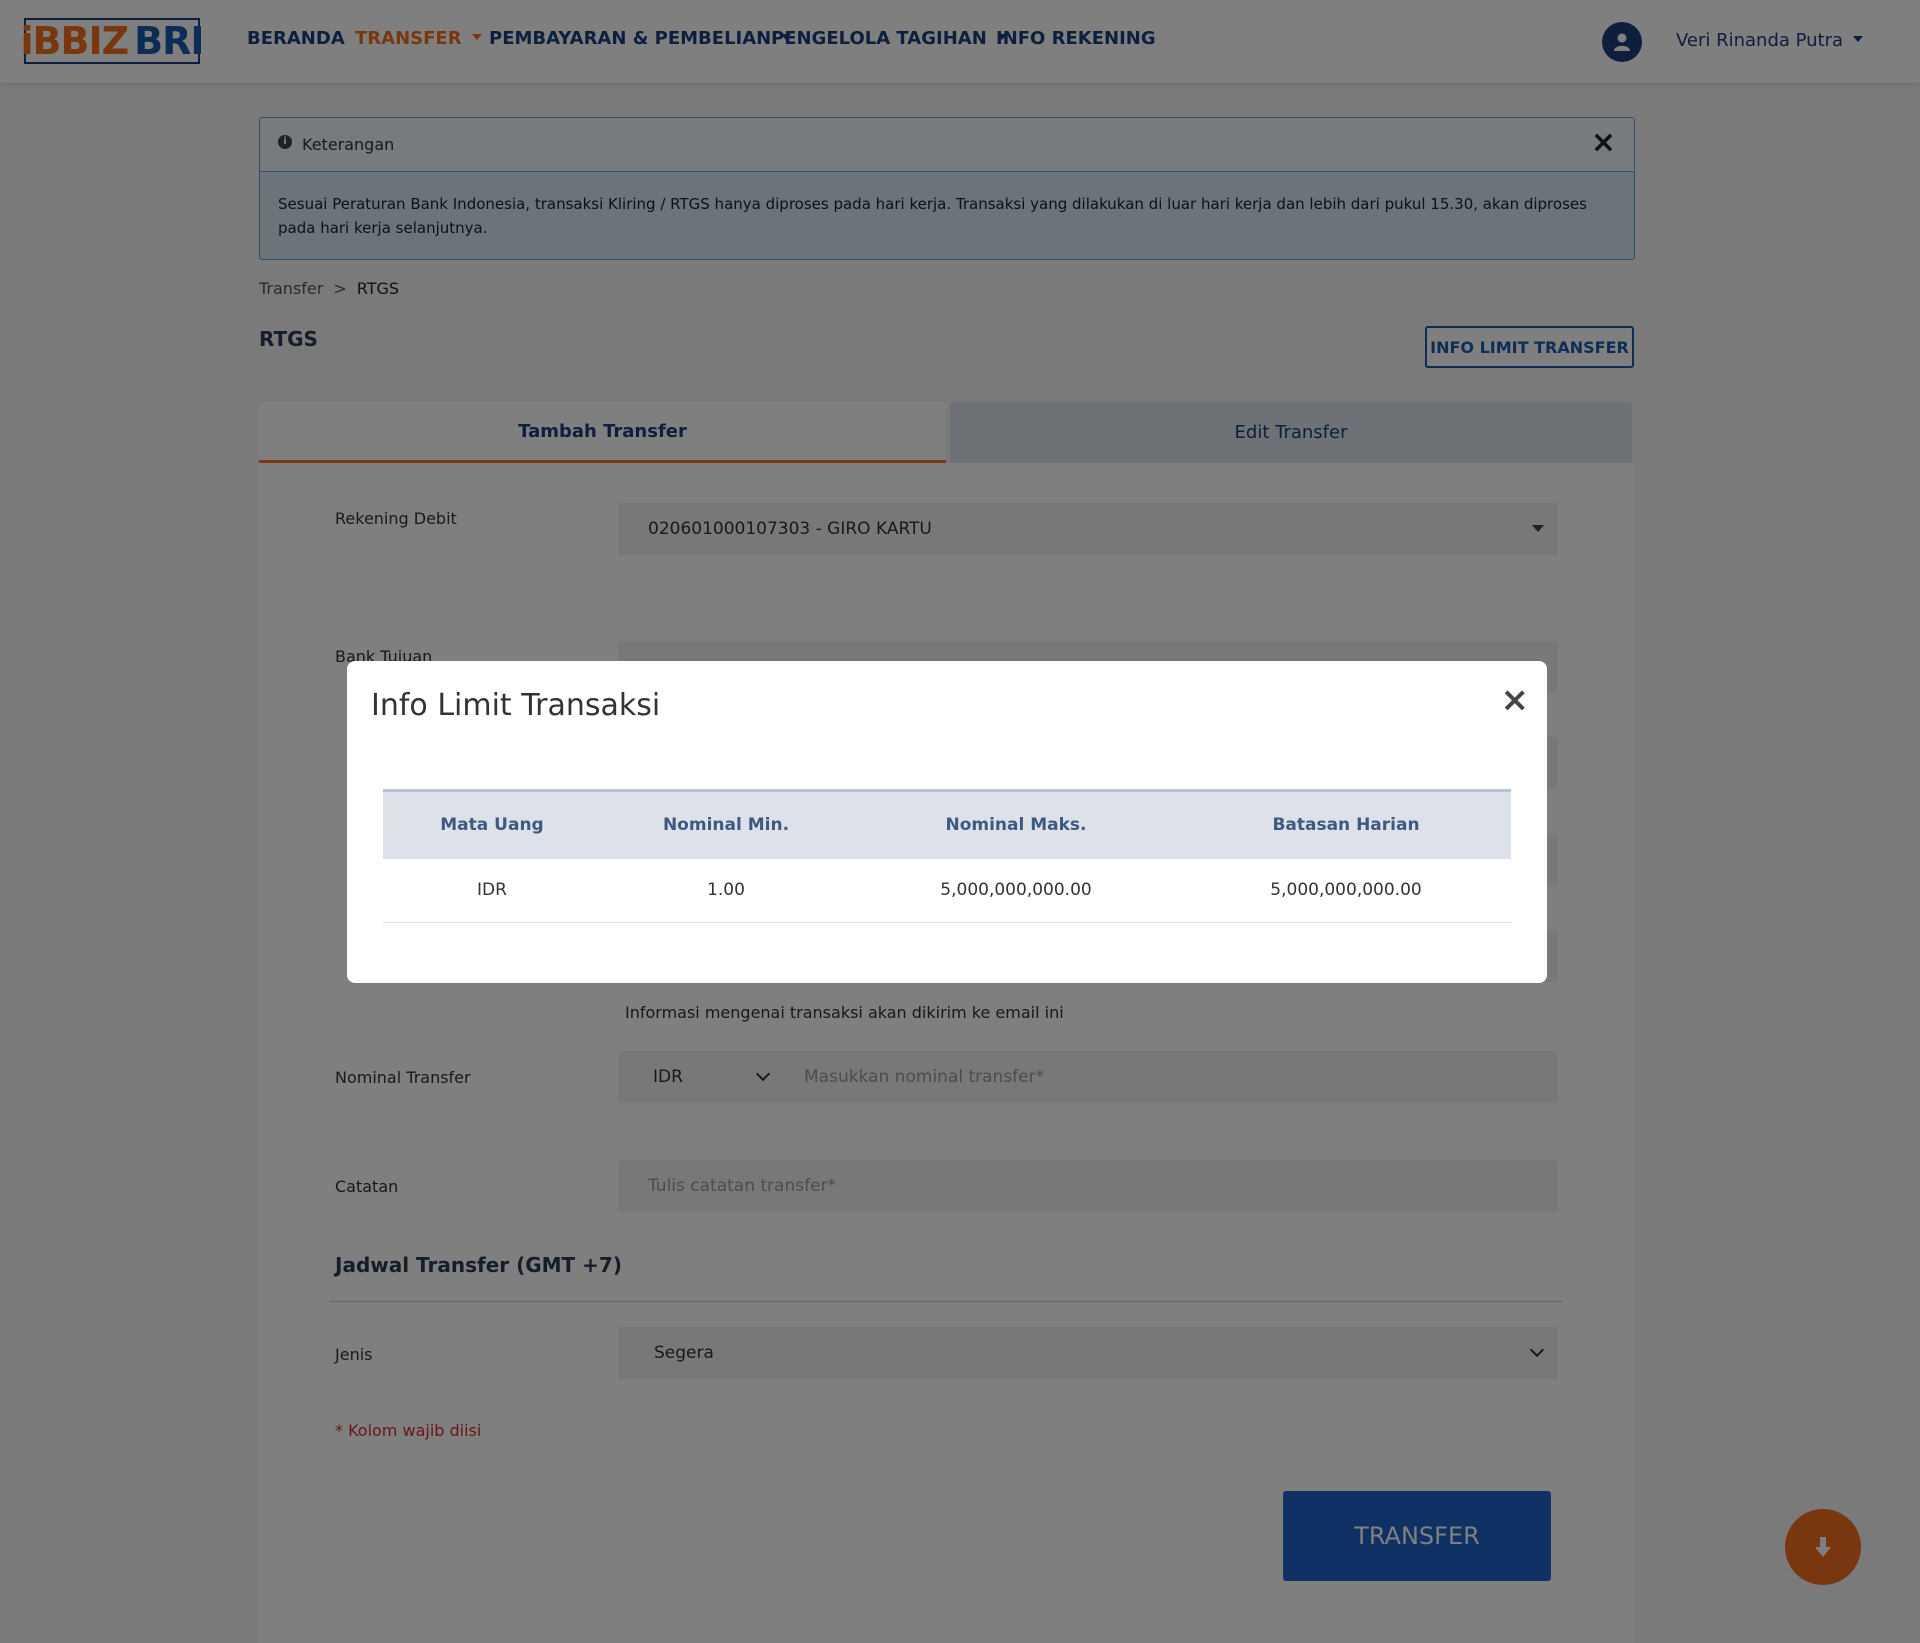 The image size is (1920, 1643). Describe the element at coordinates (1016, 824) in the screenshot. I see `column-header: Nominal Maks.` at that location.